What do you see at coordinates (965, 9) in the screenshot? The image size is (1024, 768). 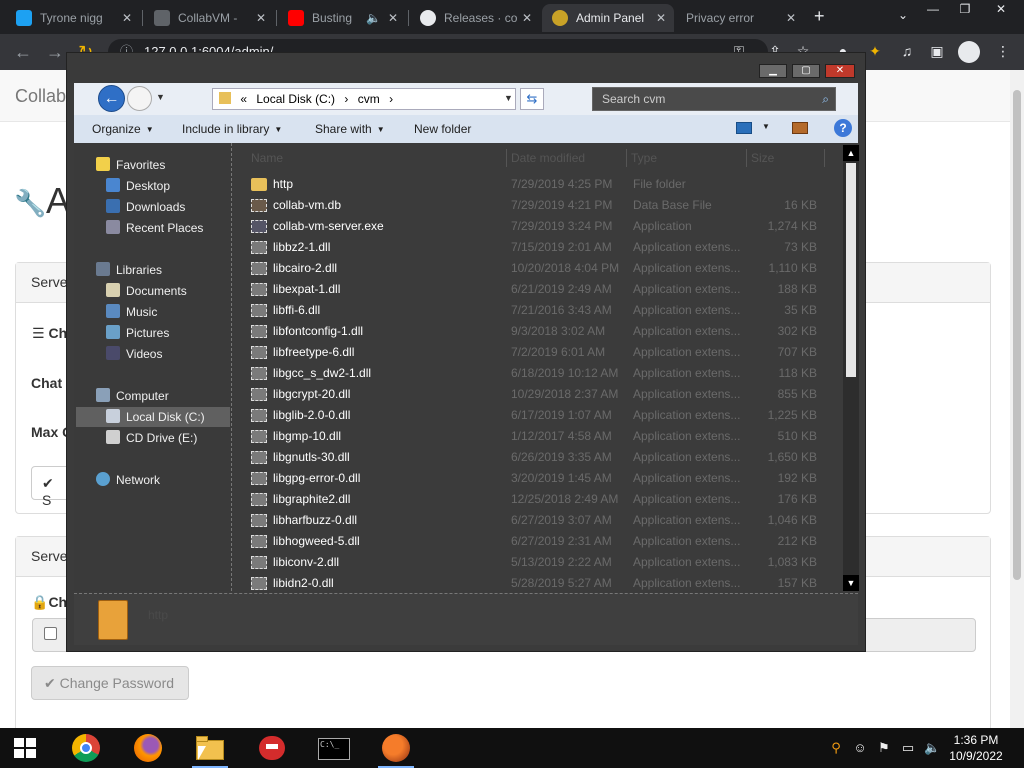 I see `restore-icon: ❐` at bounding box center [965, 9].